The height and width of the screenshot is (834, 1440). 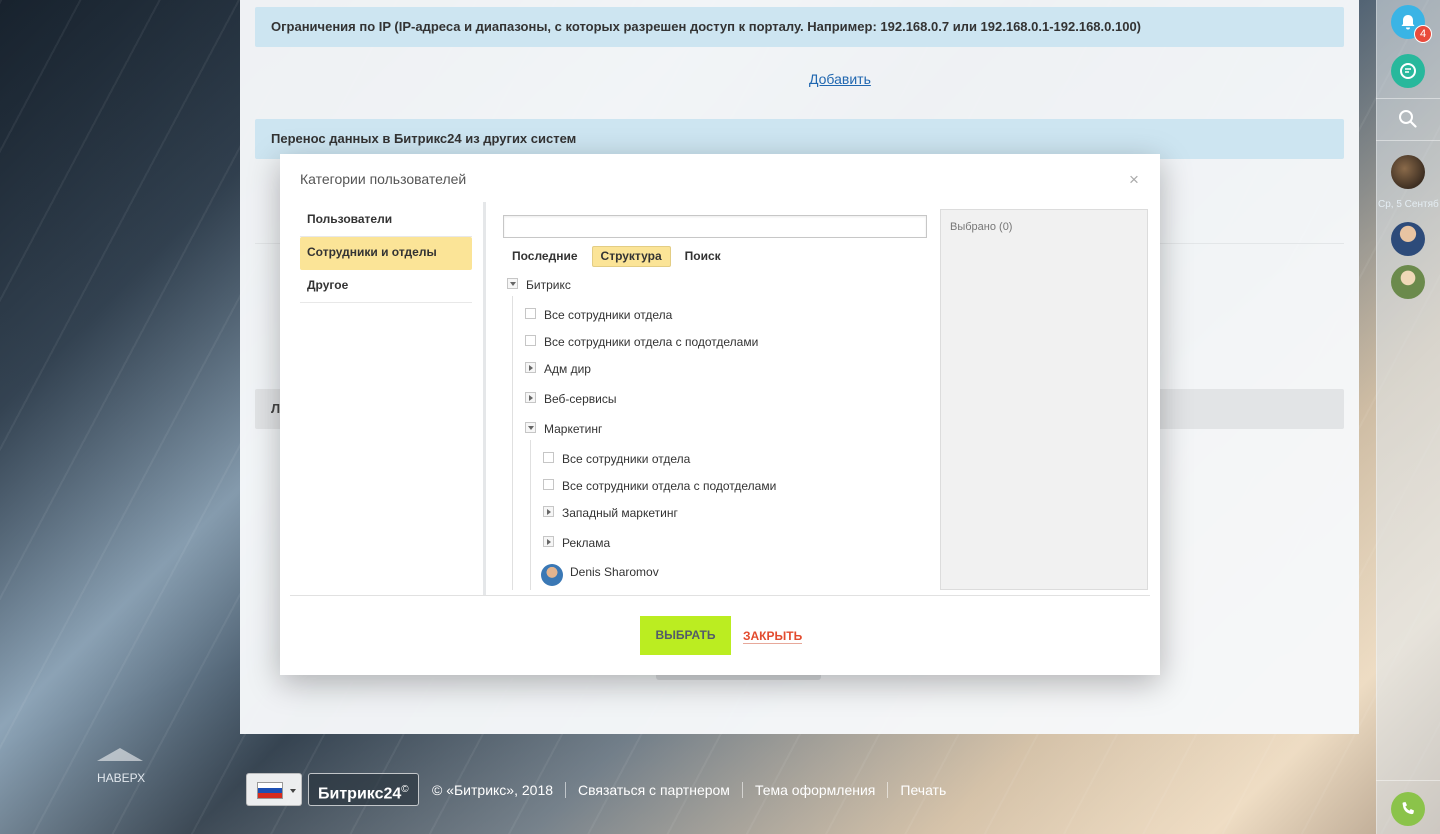 I want to click on selected-count: Выбрано (0), so click(x=981, y=227).